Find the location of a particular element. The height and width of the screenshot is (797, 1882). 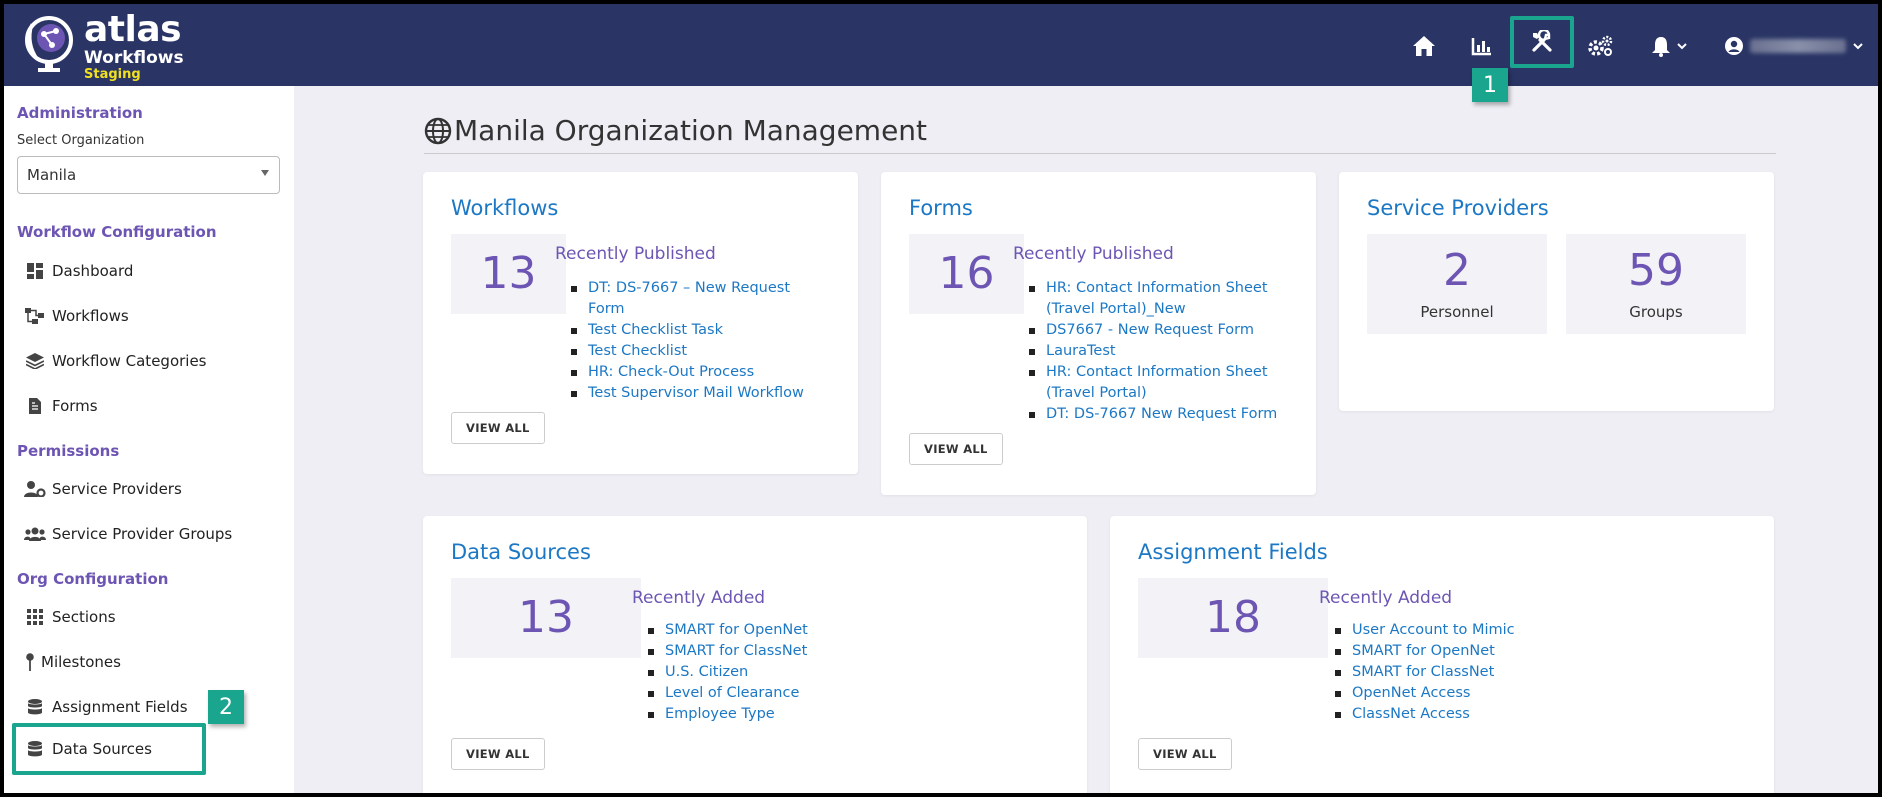

list-item: HR: Check-Out Process is located at coordinates (691, 372).